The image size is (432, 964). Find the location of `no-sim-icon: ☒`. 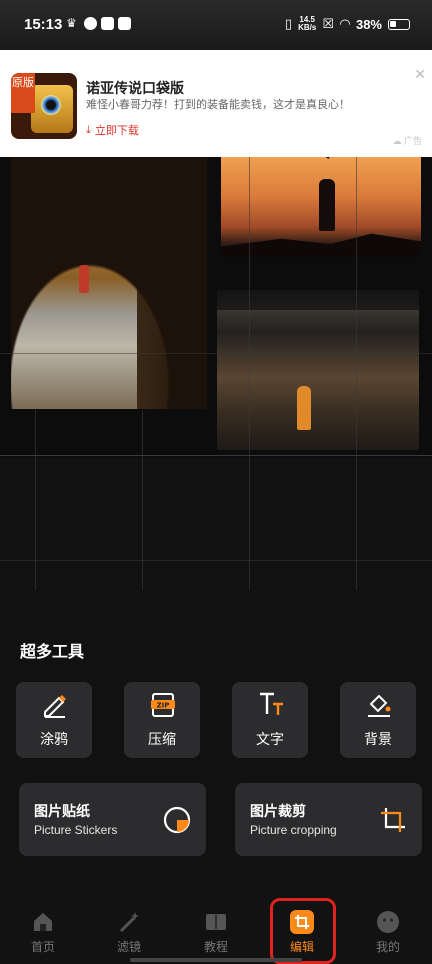

no-sim-icon: ☒ is located at coordinates (328, 23).